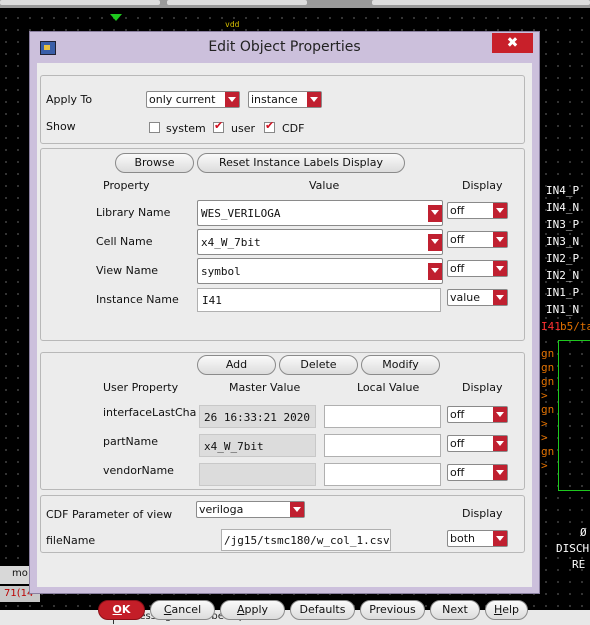 This screenshot has width=590, height=625. I want to click on user-display-1-value: off, so click(457, 443).